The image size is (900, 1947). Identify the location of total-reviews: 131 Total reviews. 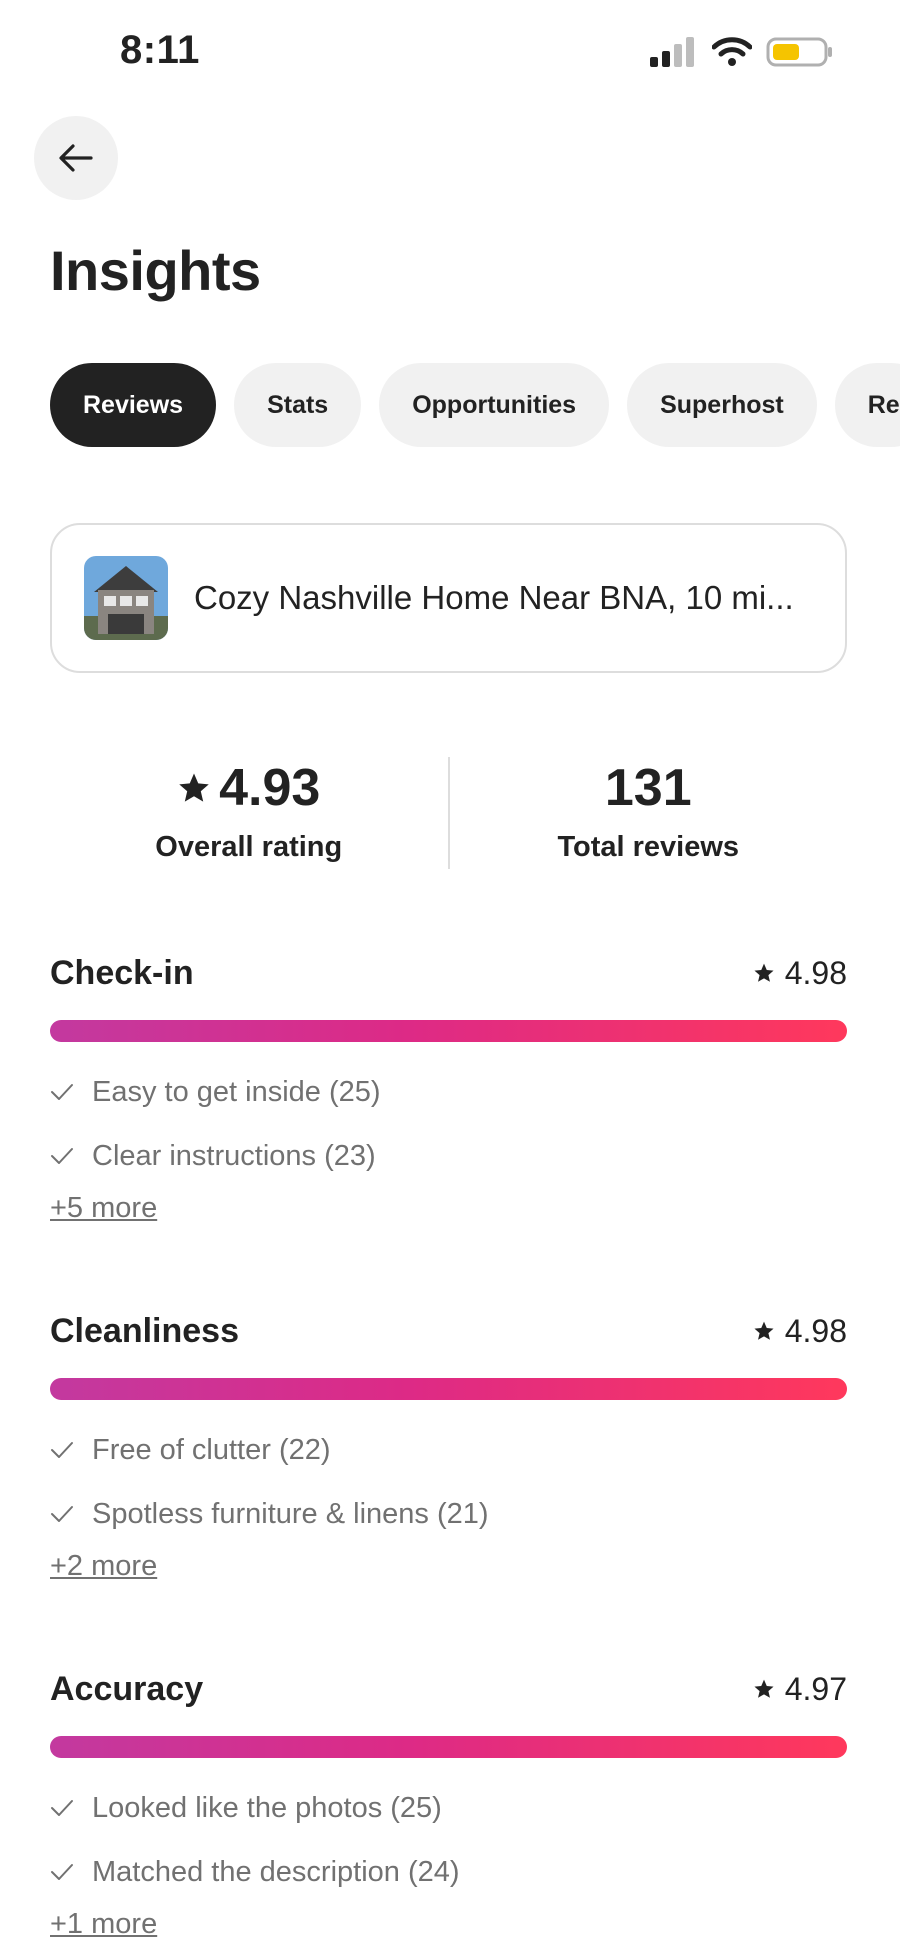
(649, 813).